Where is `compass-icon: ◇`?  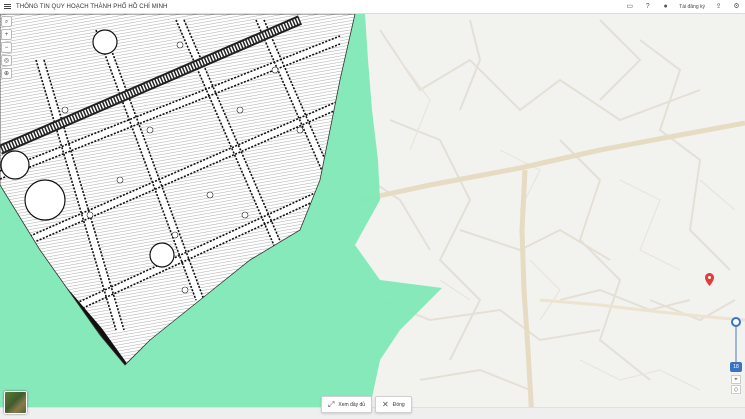
compass-icon: ◇ is located at coordinates (736, 389).